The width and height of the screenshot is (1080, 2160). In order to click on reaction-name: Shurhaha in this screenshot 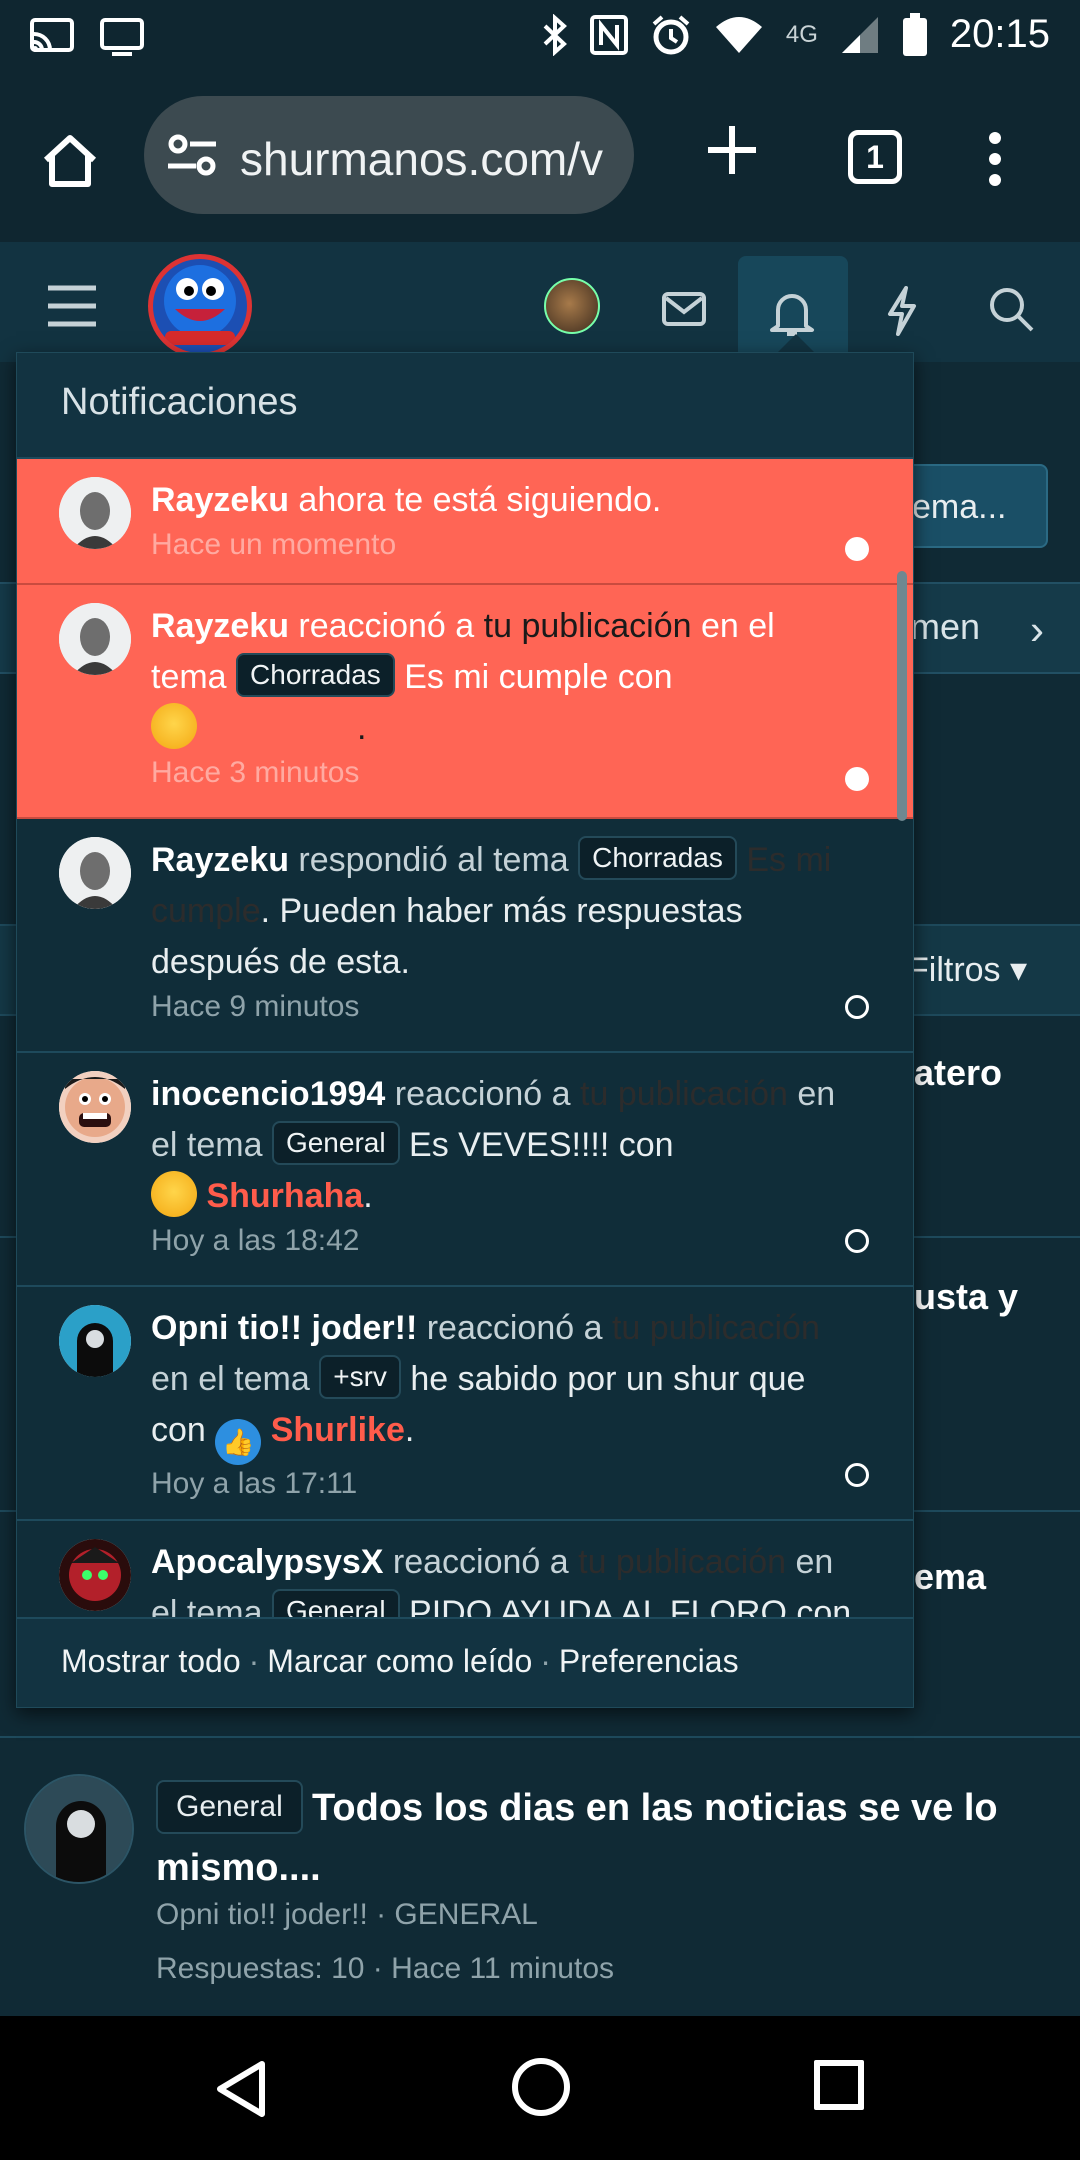, I will do `click(285, 1196)`.